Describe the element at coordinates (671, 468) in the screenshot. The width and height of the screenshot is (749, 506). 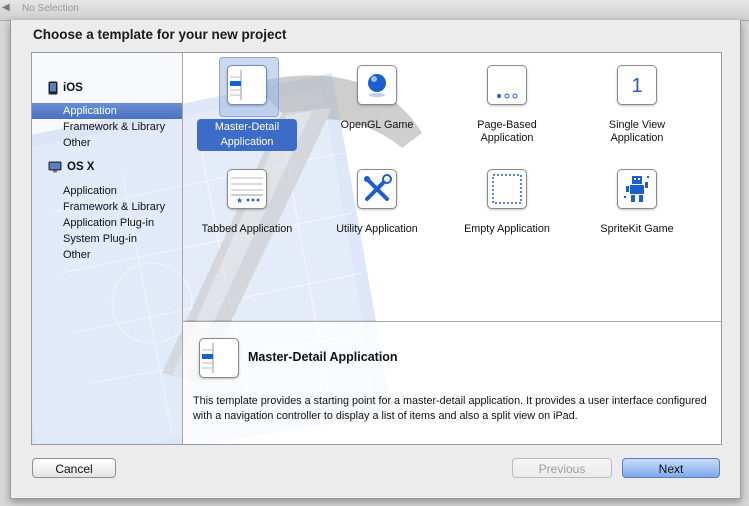
I see `next-button: Next` at that location.